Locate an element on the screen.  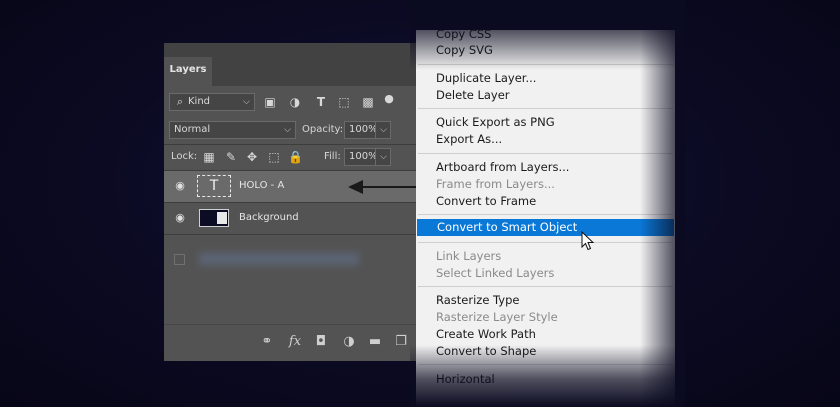
layer-mask-icon: ◘ is located at coordinates (321, 342).